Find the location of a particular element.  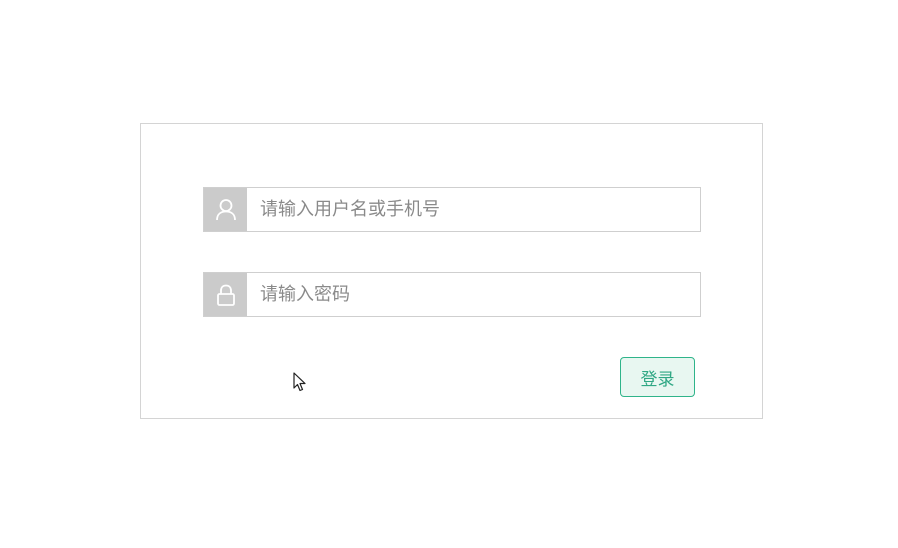

username-field-row is located at coordinates (452, 209).